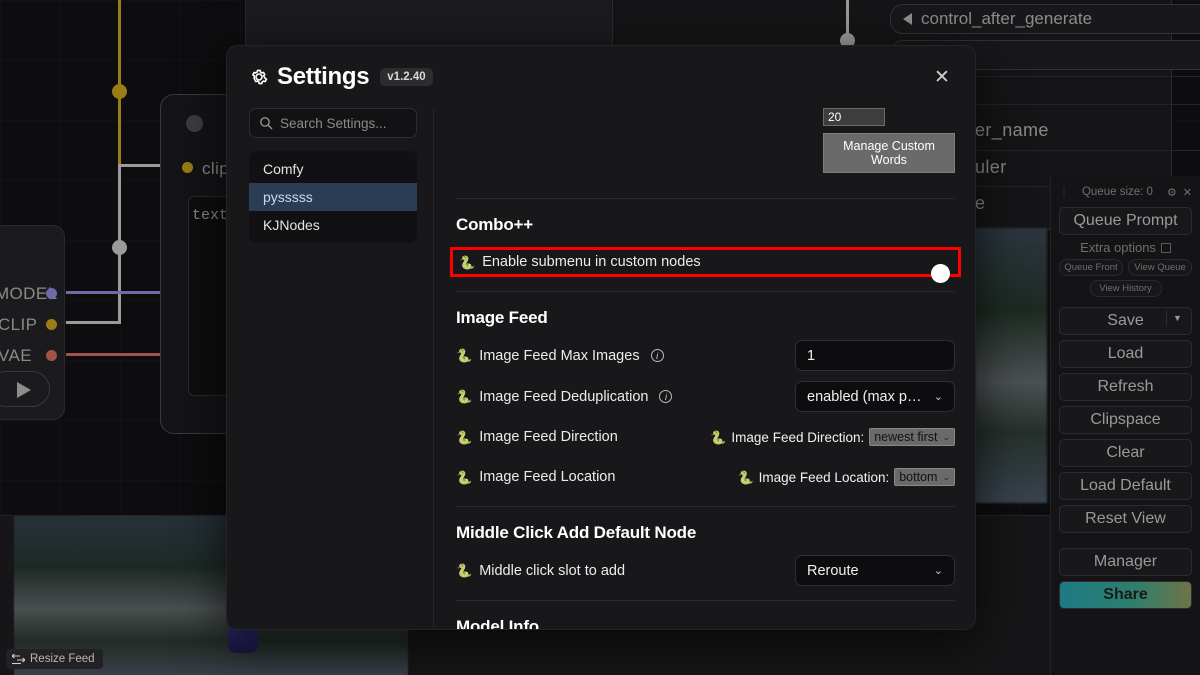 The height and width of the screenshot is (675, 1200). What do you see at coordinates (119, 247) in the screenshot?
I see `wire-dot-gray` at bounding box center [119, 247].